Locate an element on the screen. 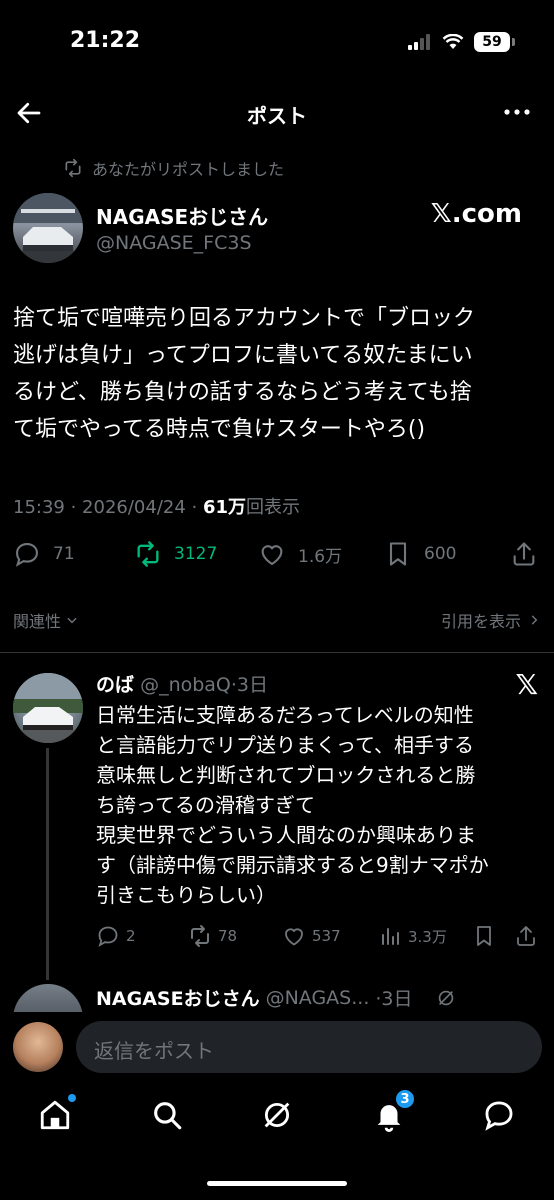 This screenshot has width=554, height=1200. reply-author-name: のば is located at coordinates (115, 685).